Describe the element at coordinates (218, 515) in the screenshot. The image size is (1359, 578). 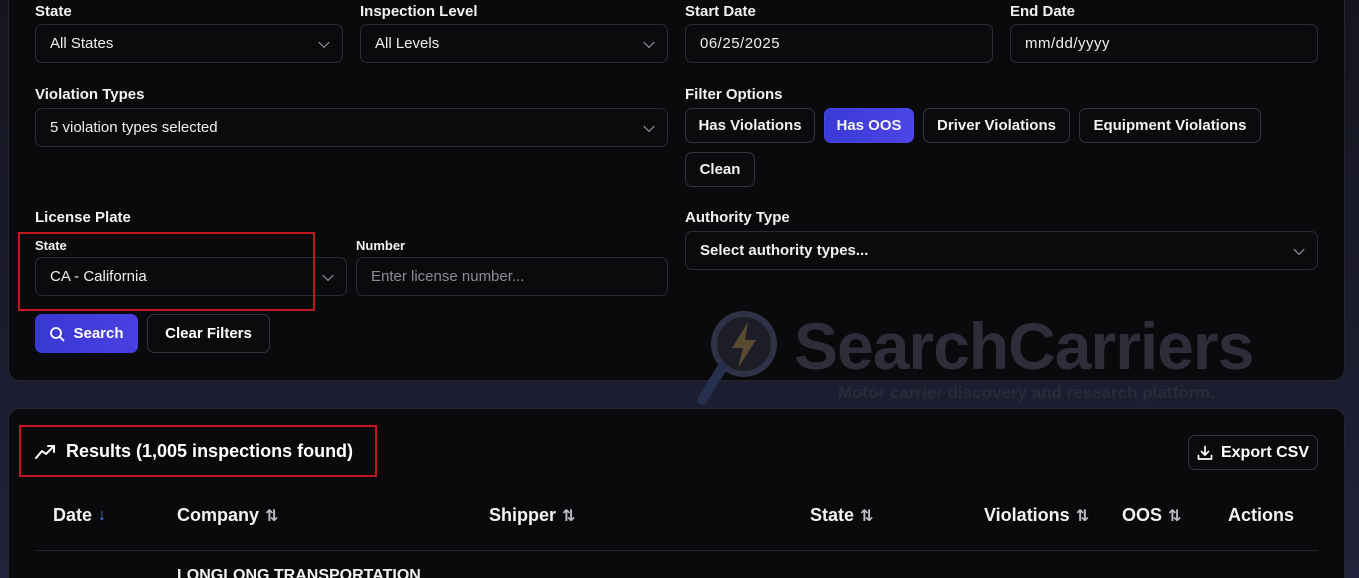
I see `column-header-company-label: Company` at that location.